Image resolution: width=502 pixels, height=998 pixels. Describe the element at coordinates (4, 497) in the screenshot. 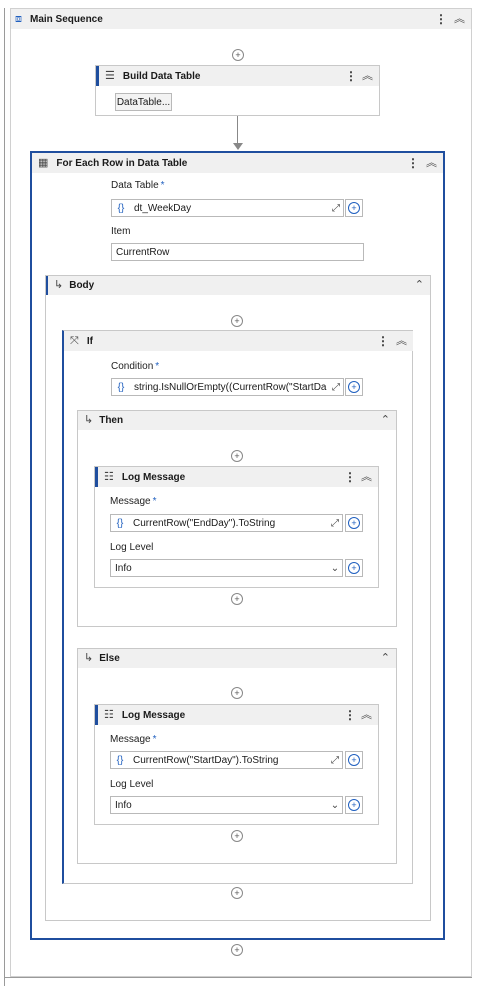

I see `designer-left-border` at that location.